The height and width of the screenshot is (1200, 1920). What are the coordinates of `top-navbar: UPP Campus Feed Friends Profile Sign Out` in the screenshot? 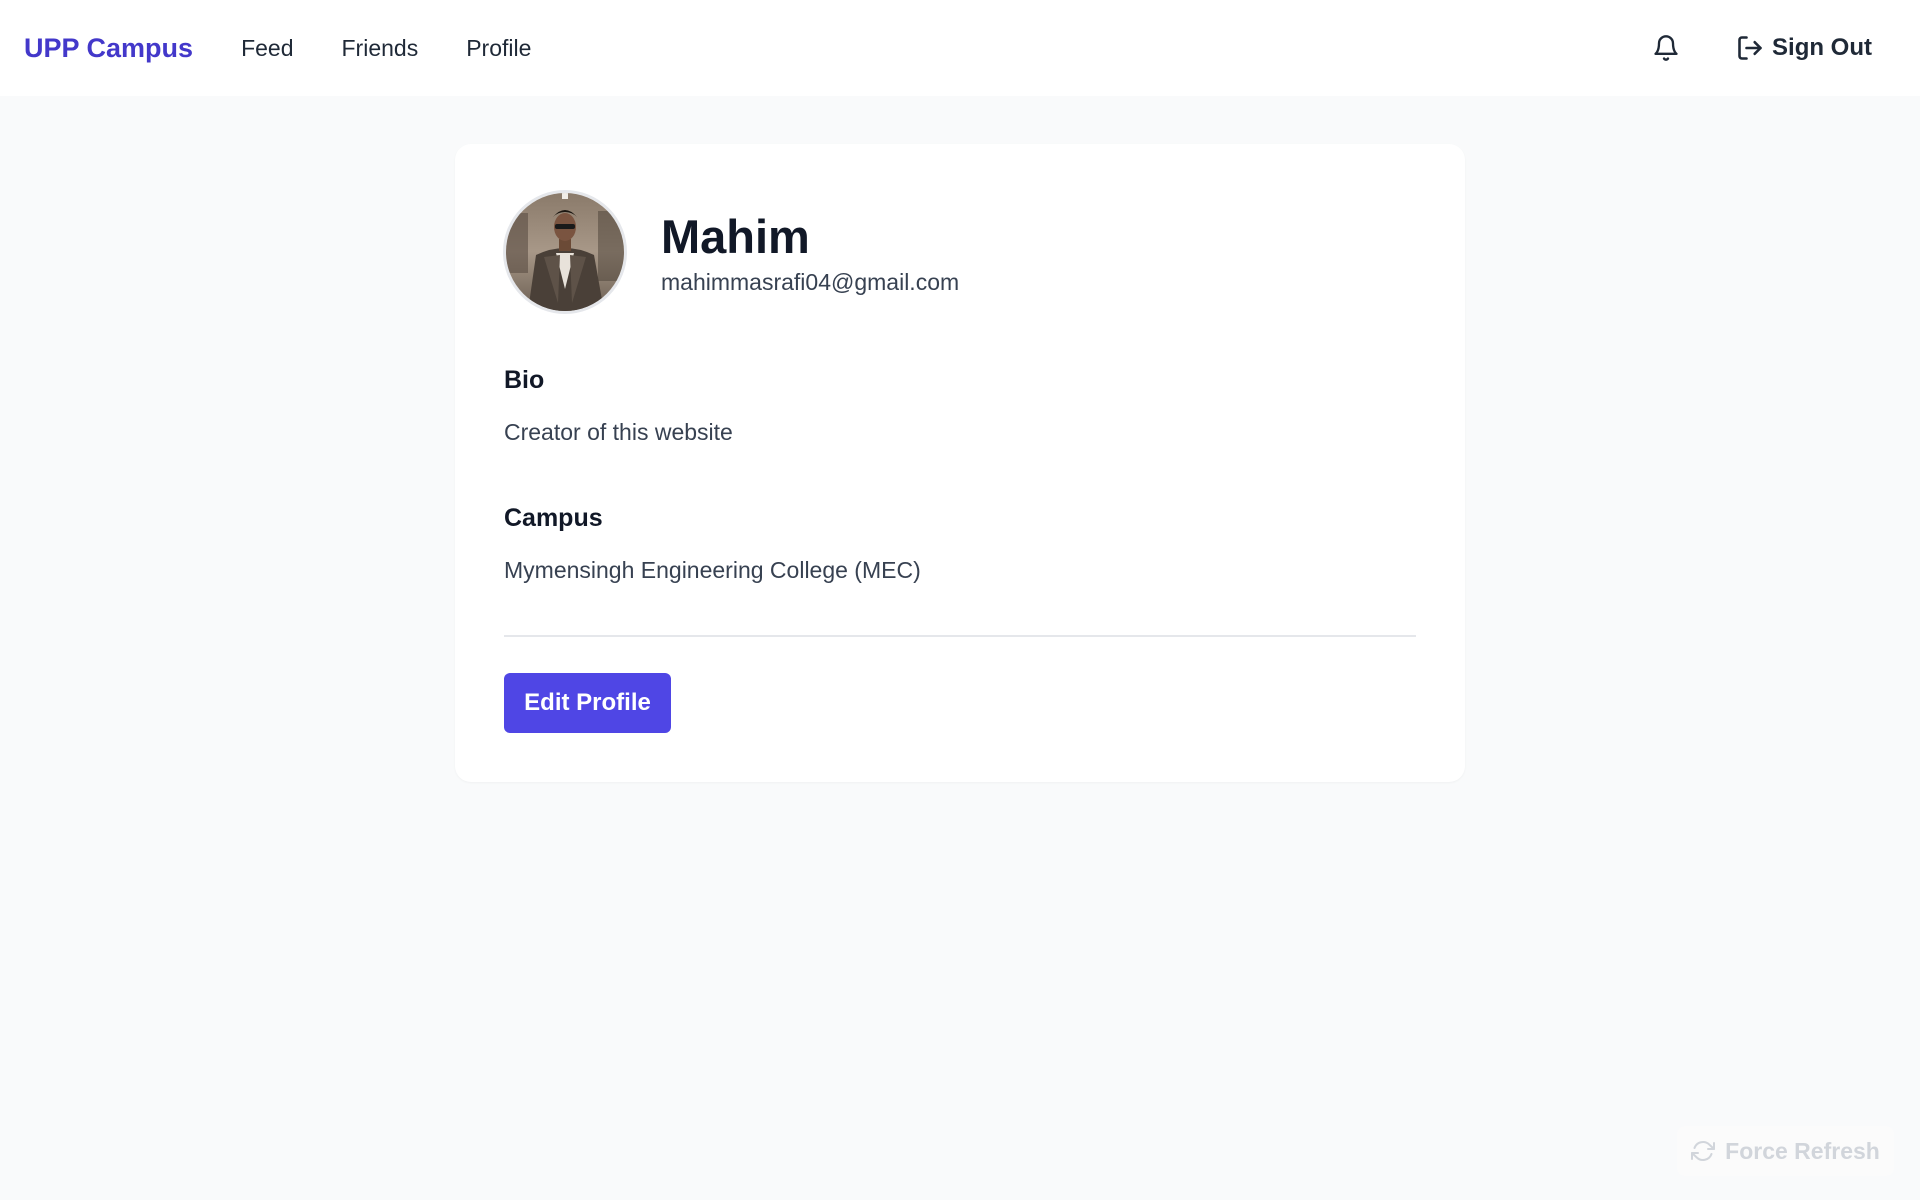 It's located at (960, 48).